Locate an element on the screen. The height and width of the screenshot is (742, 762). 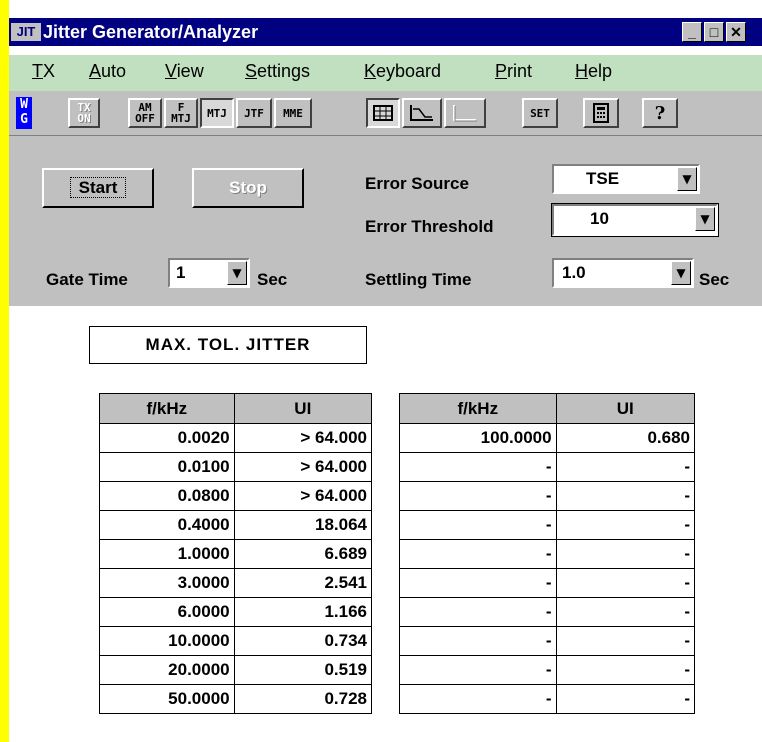
menu-print-mnemonic: P is located at coordinates (501, 71).